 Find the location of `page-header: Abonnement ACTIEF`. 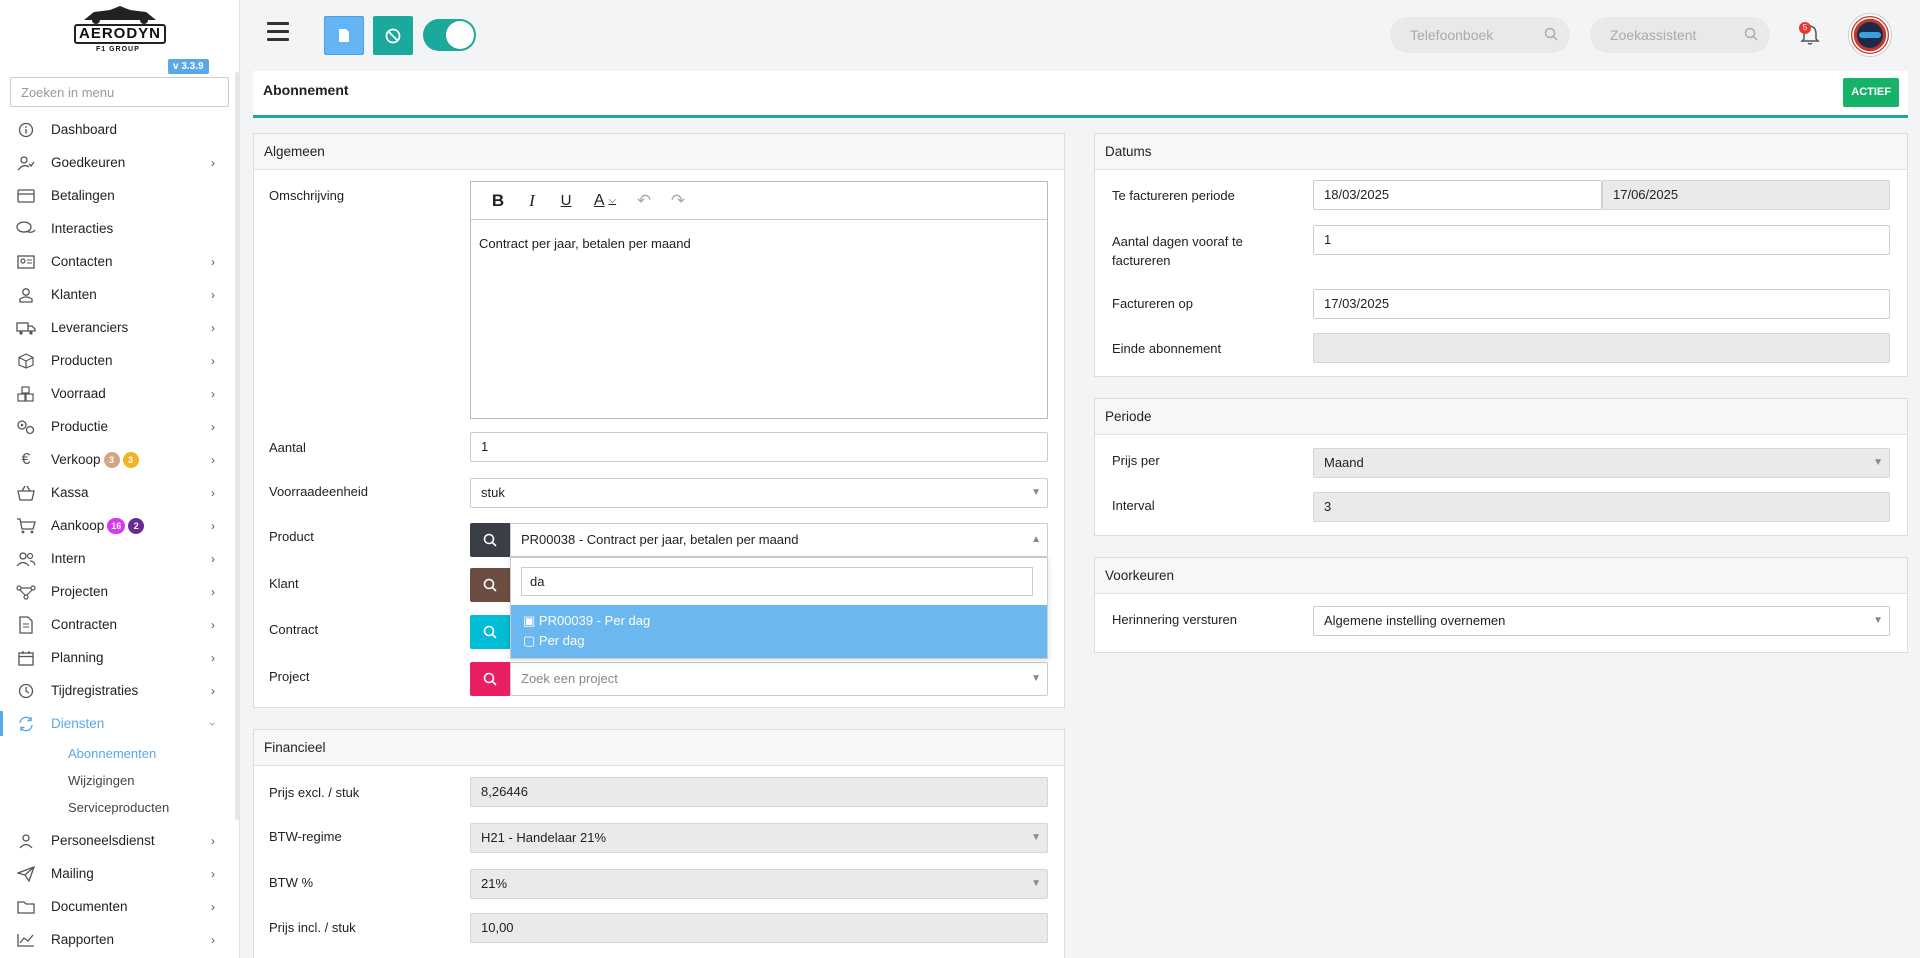

page-header: Abonnement ACTIEF is located at coordinates (1080, 94).